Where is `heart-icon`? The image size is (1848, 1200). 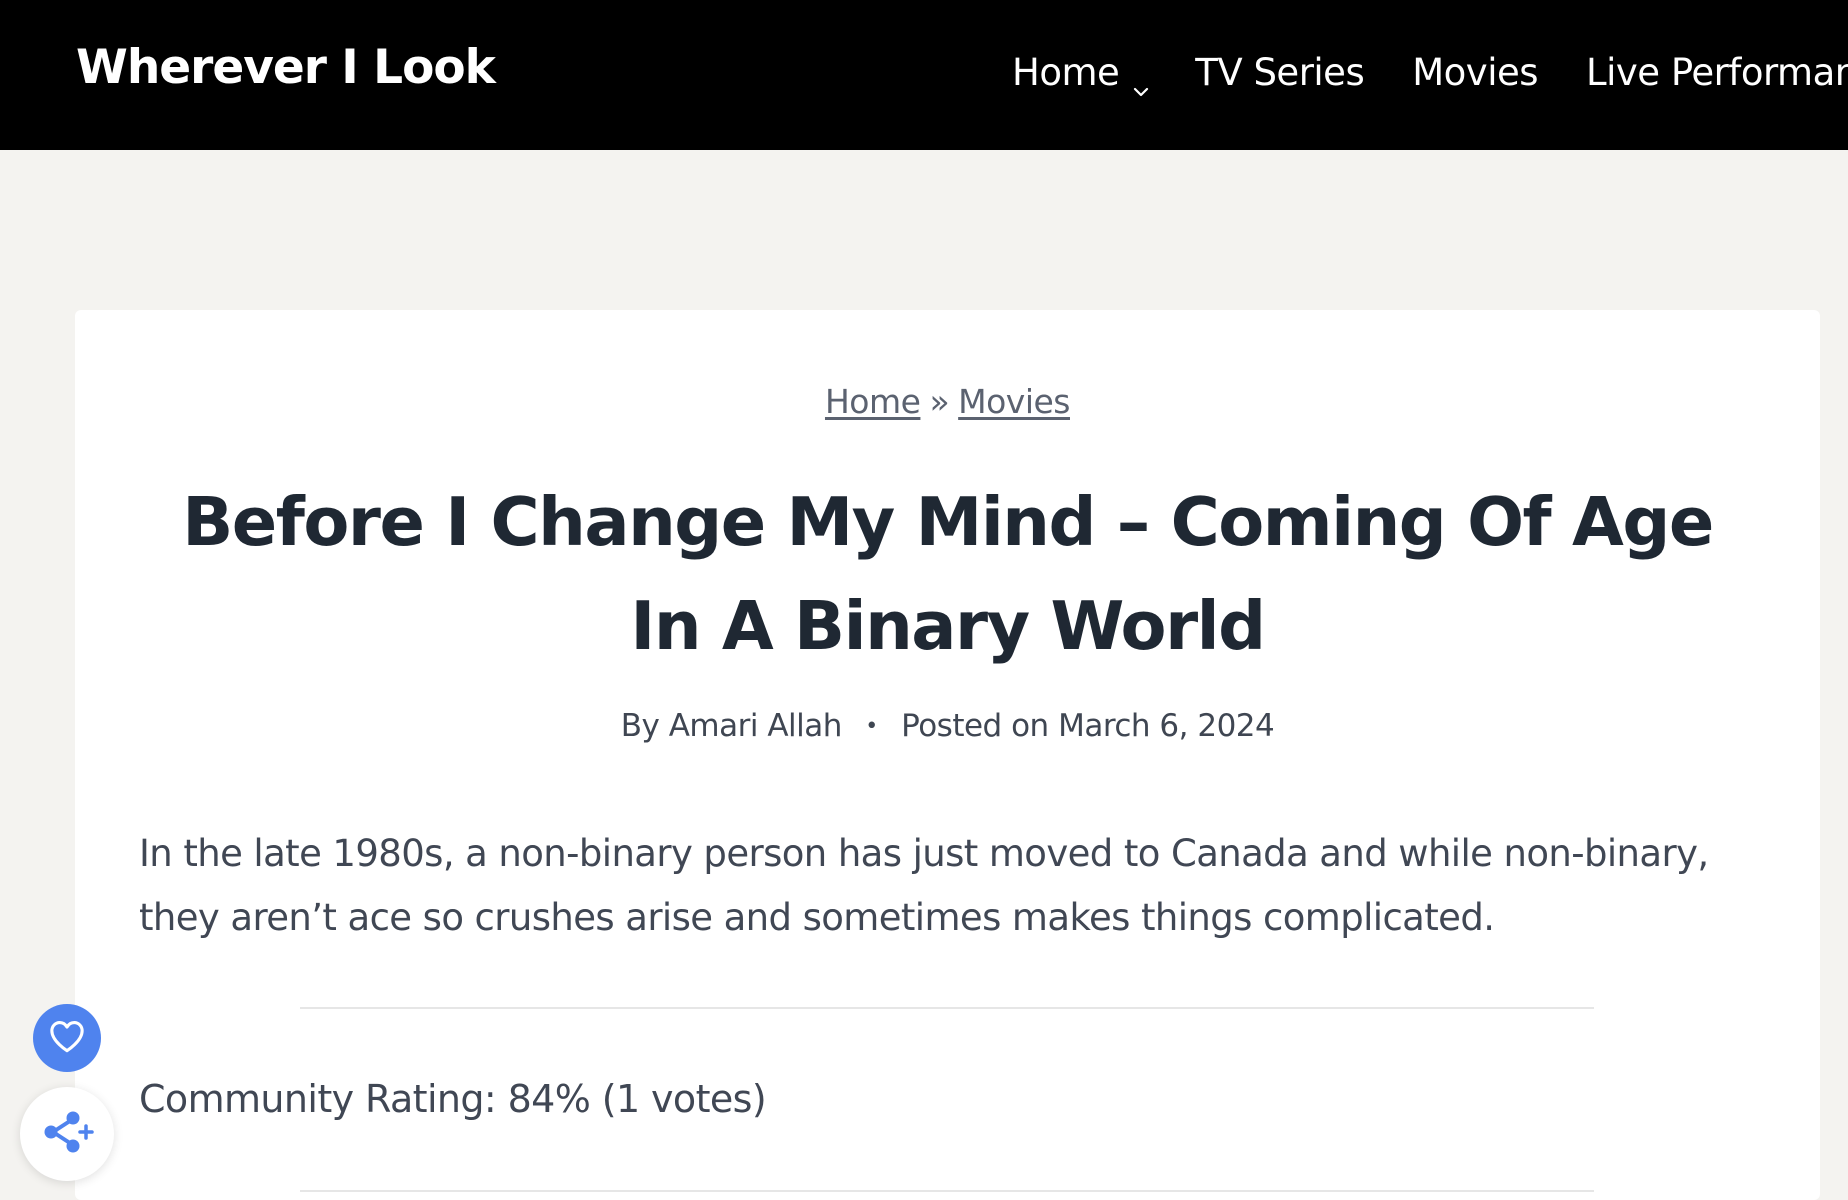
heart-icon is located at coordinates (67, 1038).